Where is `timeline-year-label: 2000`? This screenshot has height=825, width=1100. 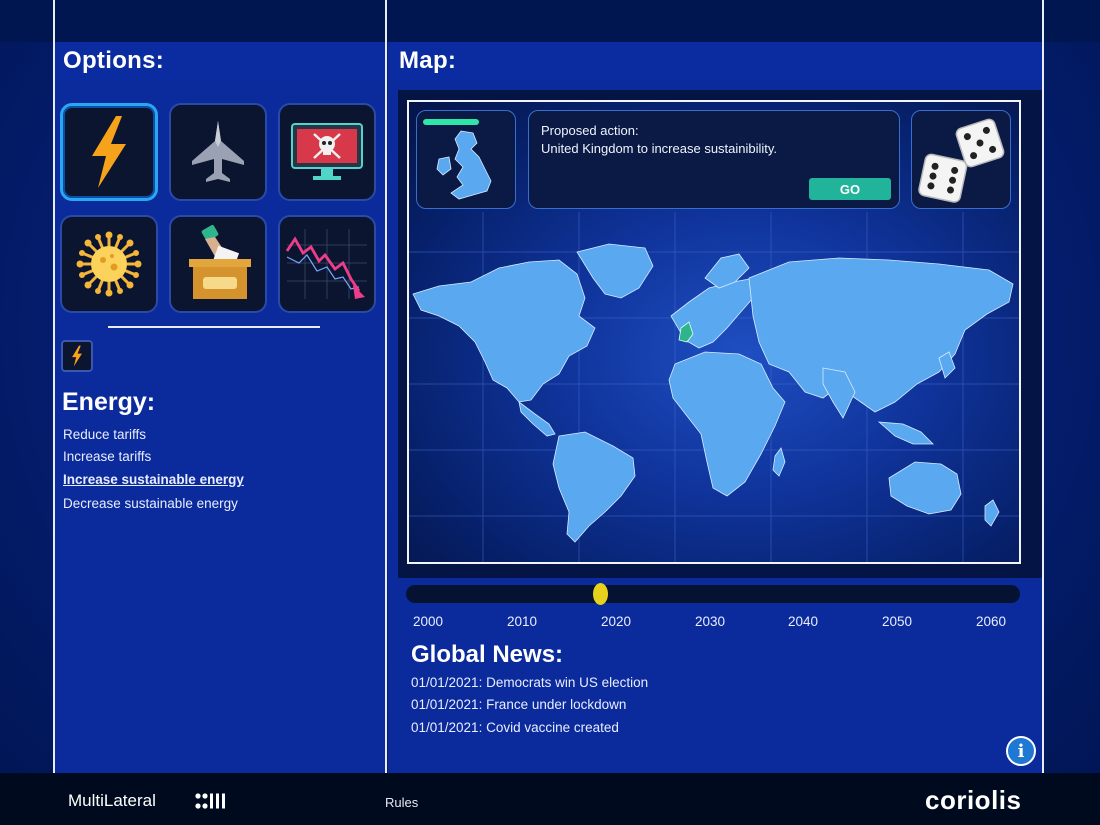 timeline-year-label: 2000 is located at coordinates (428, 621).